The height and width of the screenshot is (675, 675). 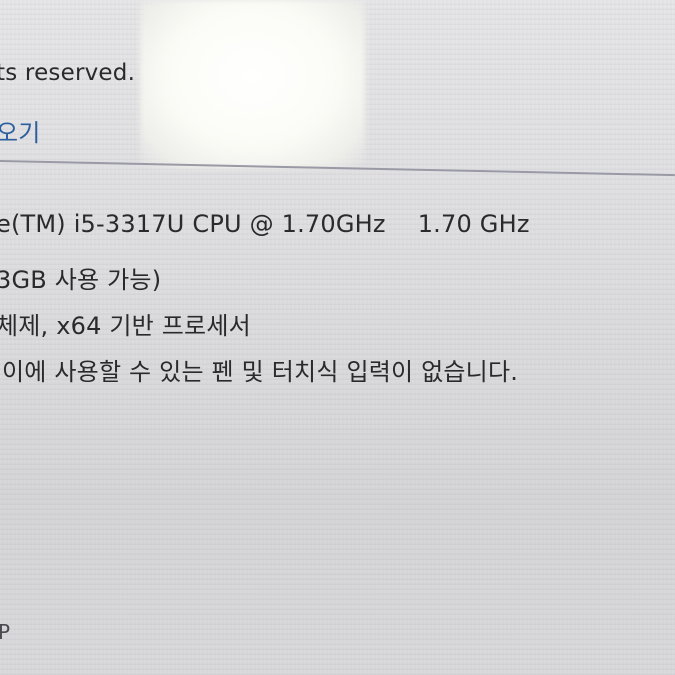 What do you see at coordinates (5, 632) in the screenshot?
I see `bottom-text-fragment: P` at bounding box center [5, 632].